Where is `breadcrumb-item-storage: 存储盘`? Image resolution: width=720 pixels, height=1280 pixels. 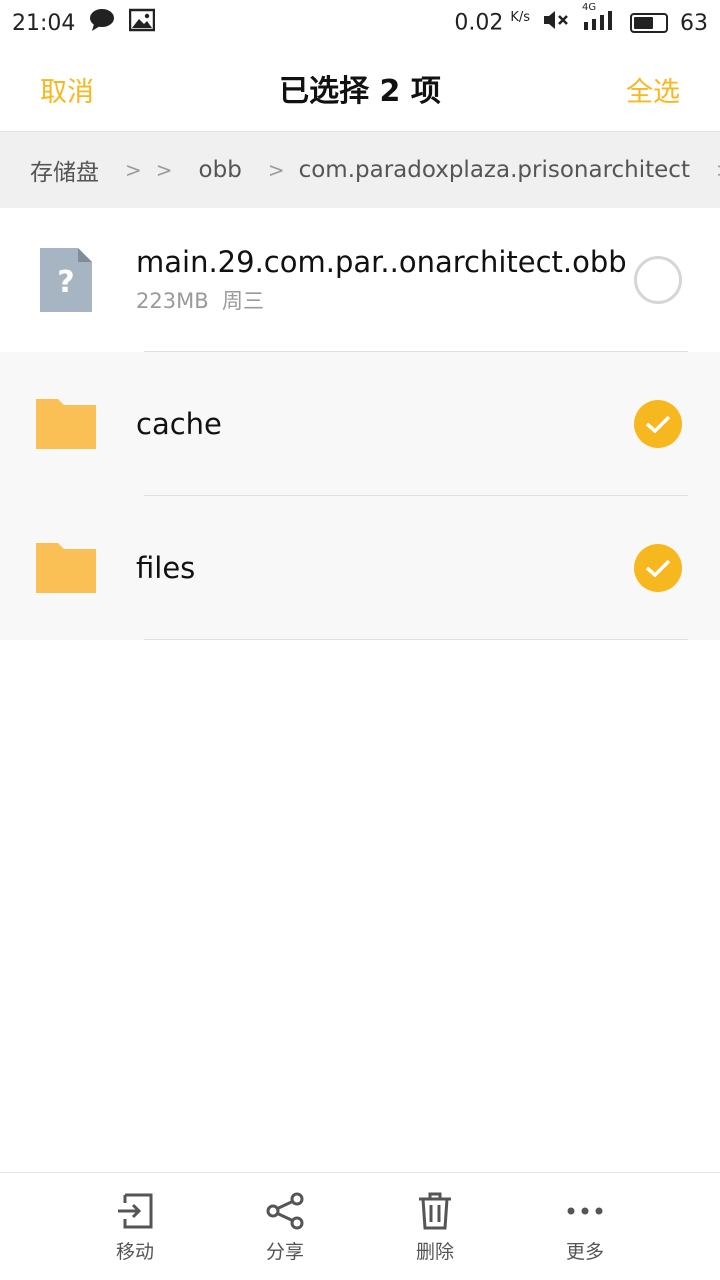 breadcrumb-item-storage: 存储盘 is located at coordinates (55, 170).